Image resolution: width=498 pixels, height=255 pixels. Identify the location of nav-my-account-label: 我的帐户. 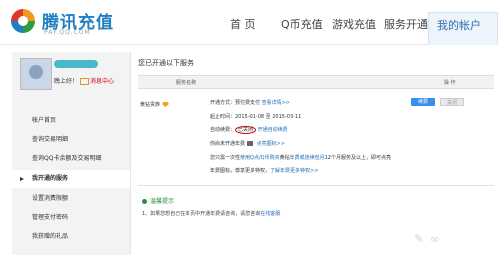
(459, 25).